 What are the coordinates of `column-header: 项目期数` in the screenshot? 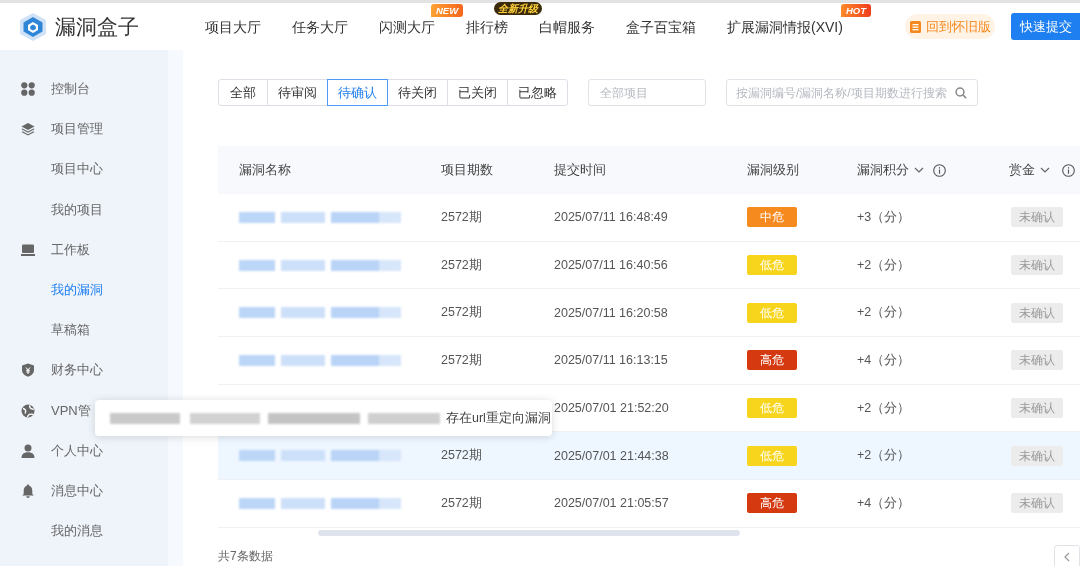 It's located at (467, 170).